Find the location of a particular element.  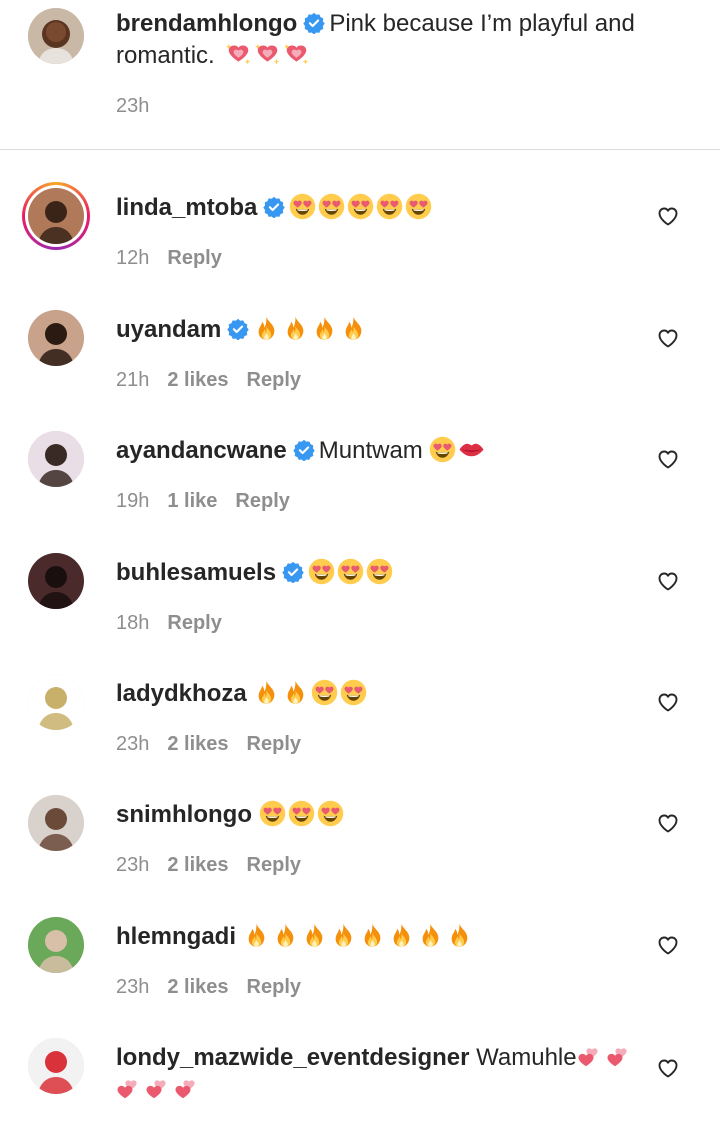

comment-text: Muntwam is located at coordinates (374, 450).